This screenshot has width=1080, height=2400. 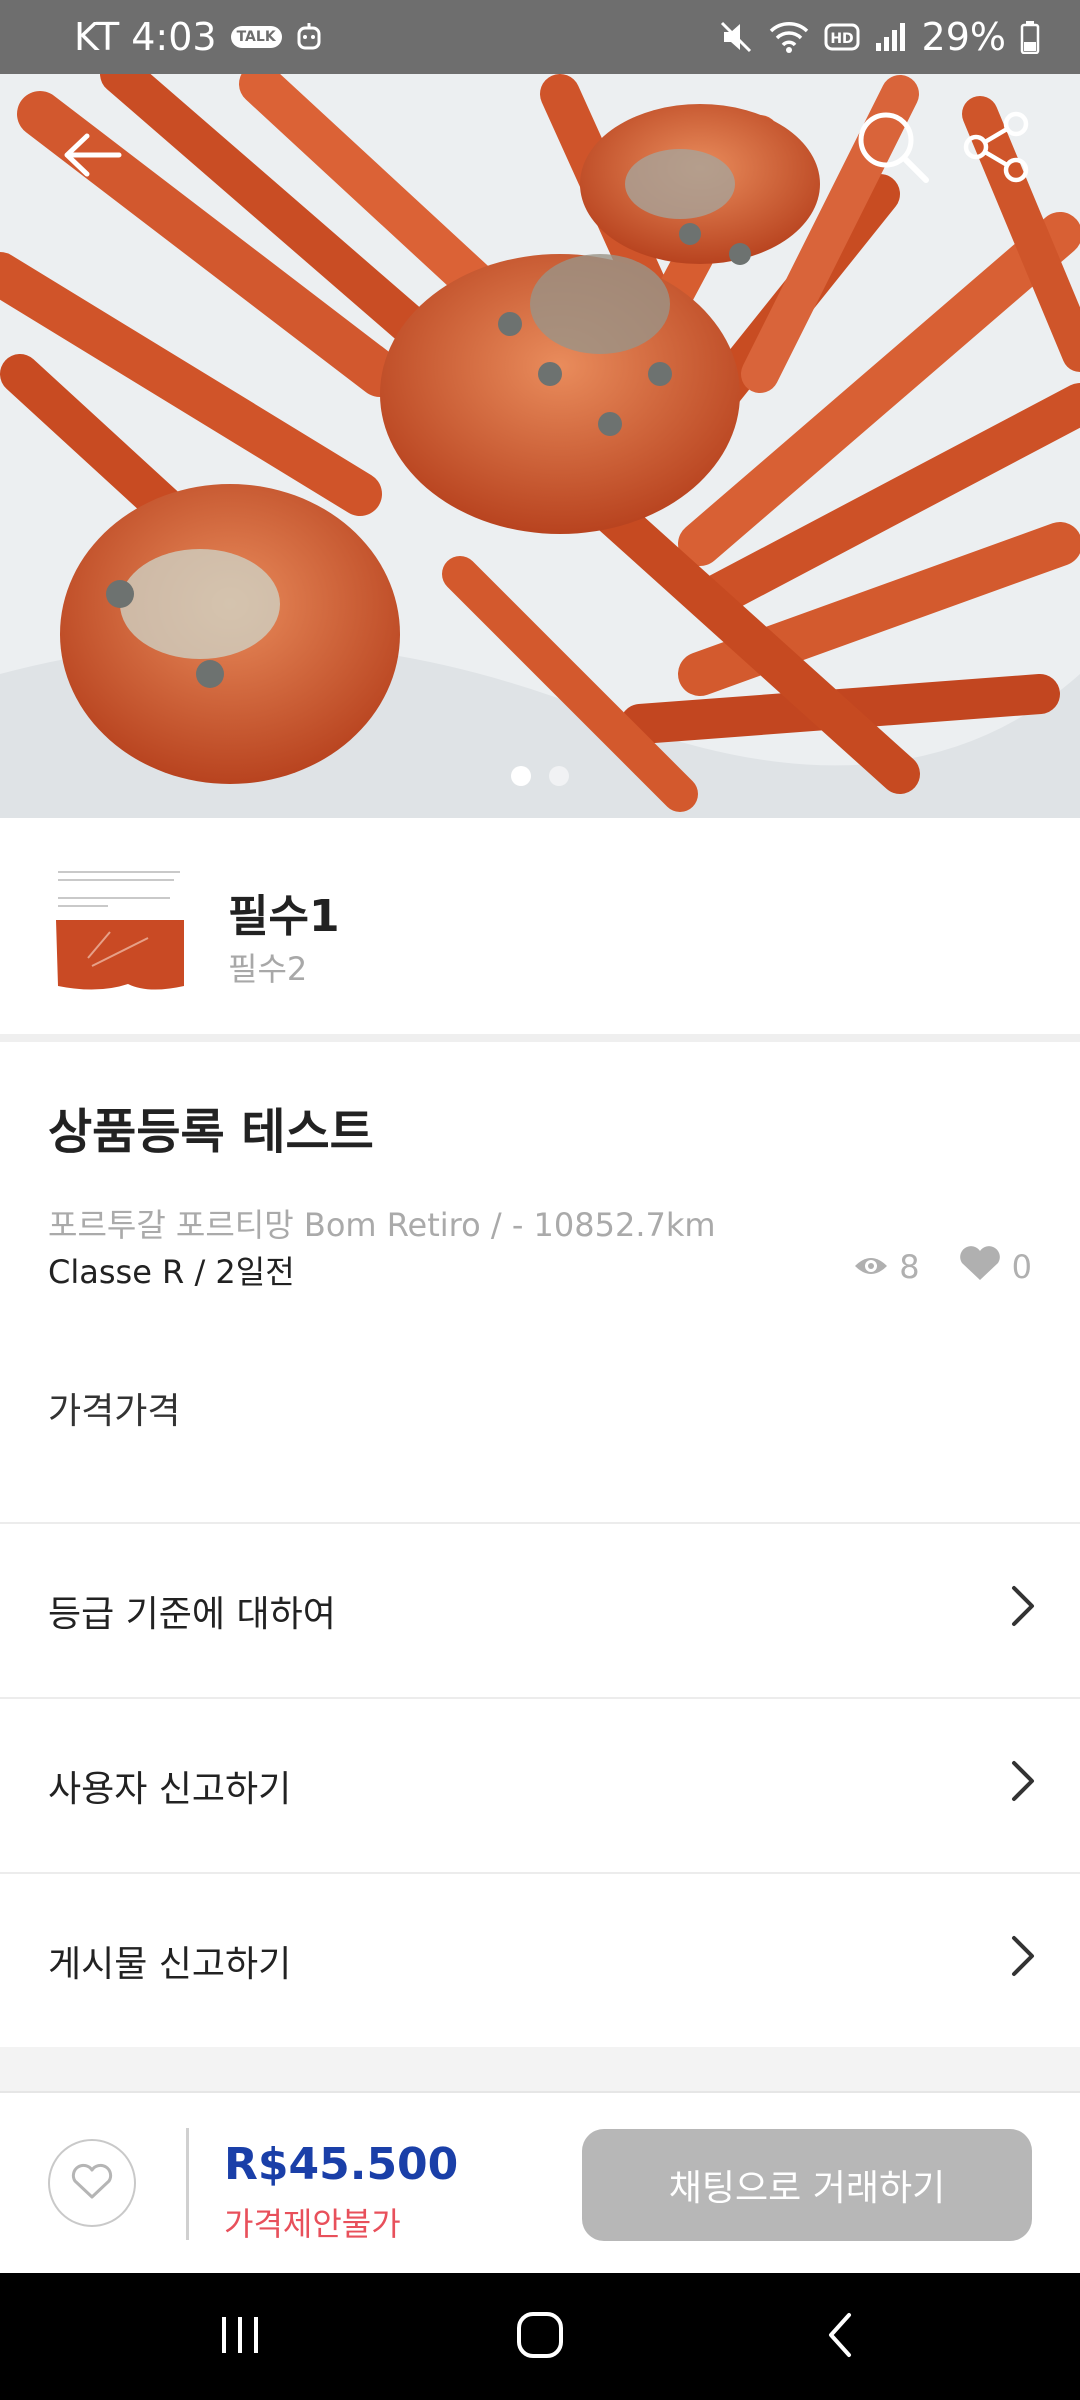 I want to click on back-arrow-icon, so click(x=91, y=157).